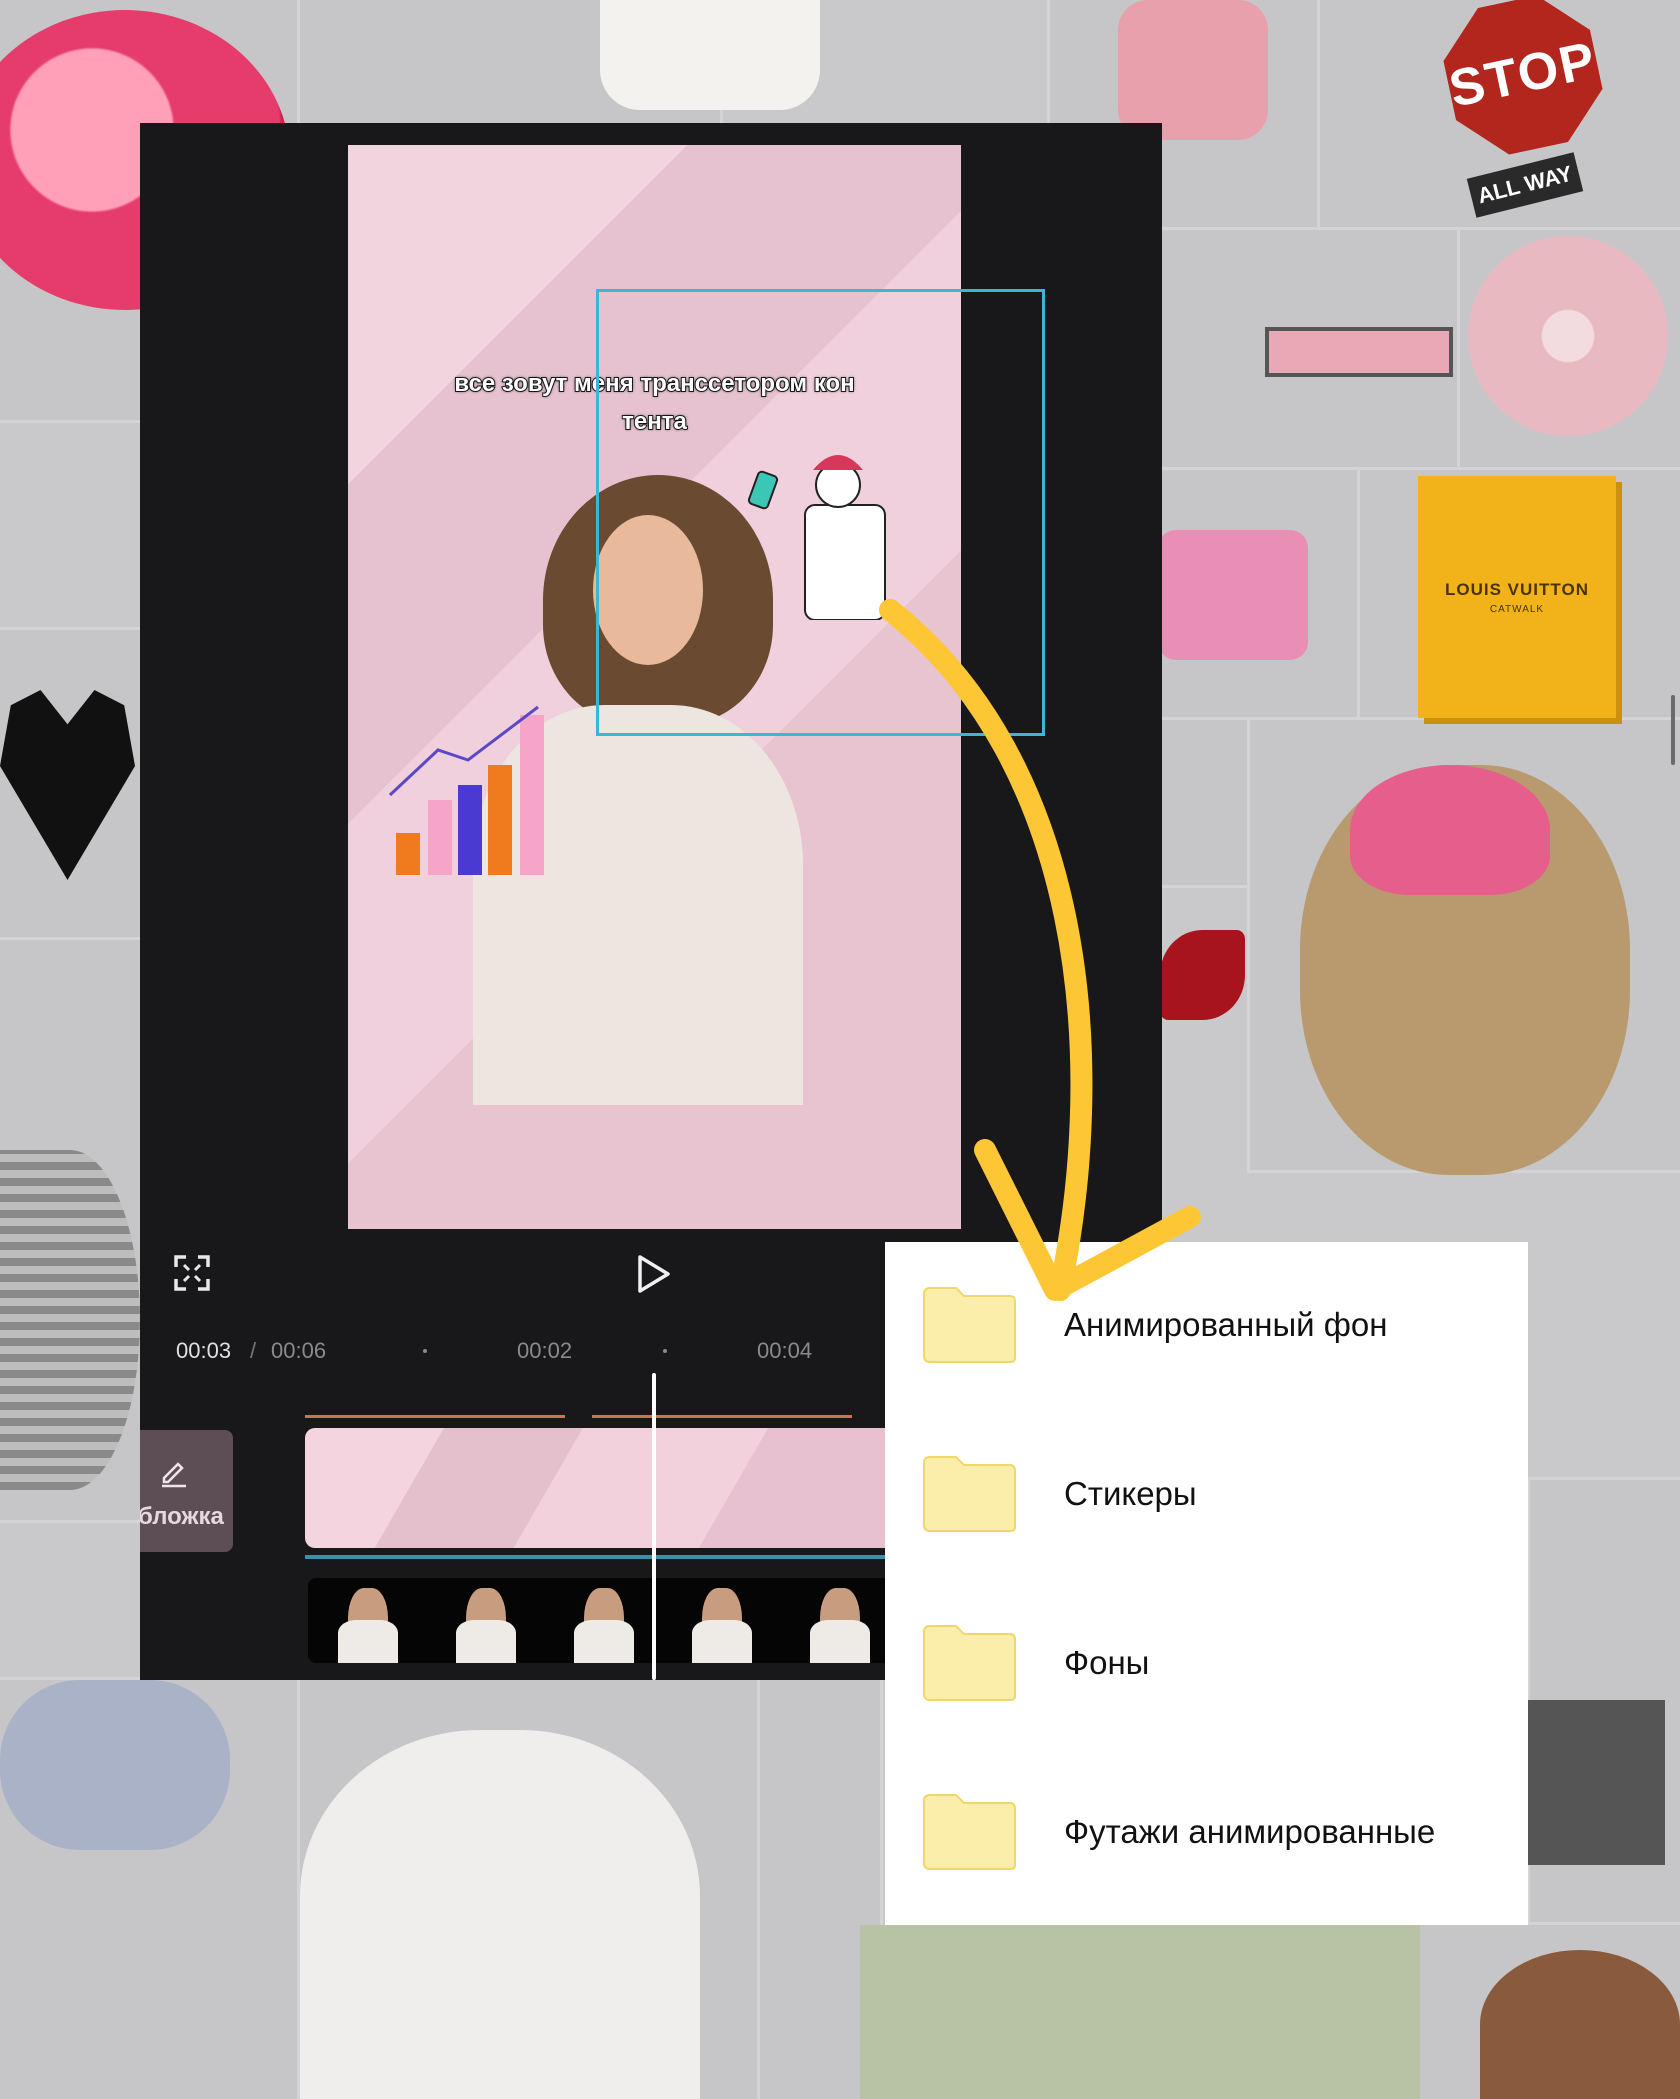 This screenshot has height=2099, width=1680. What do you see at coordinates (192, 1273) in the screenshot?
I see `fullscreen-icon` at bounding box center [192, 1273].